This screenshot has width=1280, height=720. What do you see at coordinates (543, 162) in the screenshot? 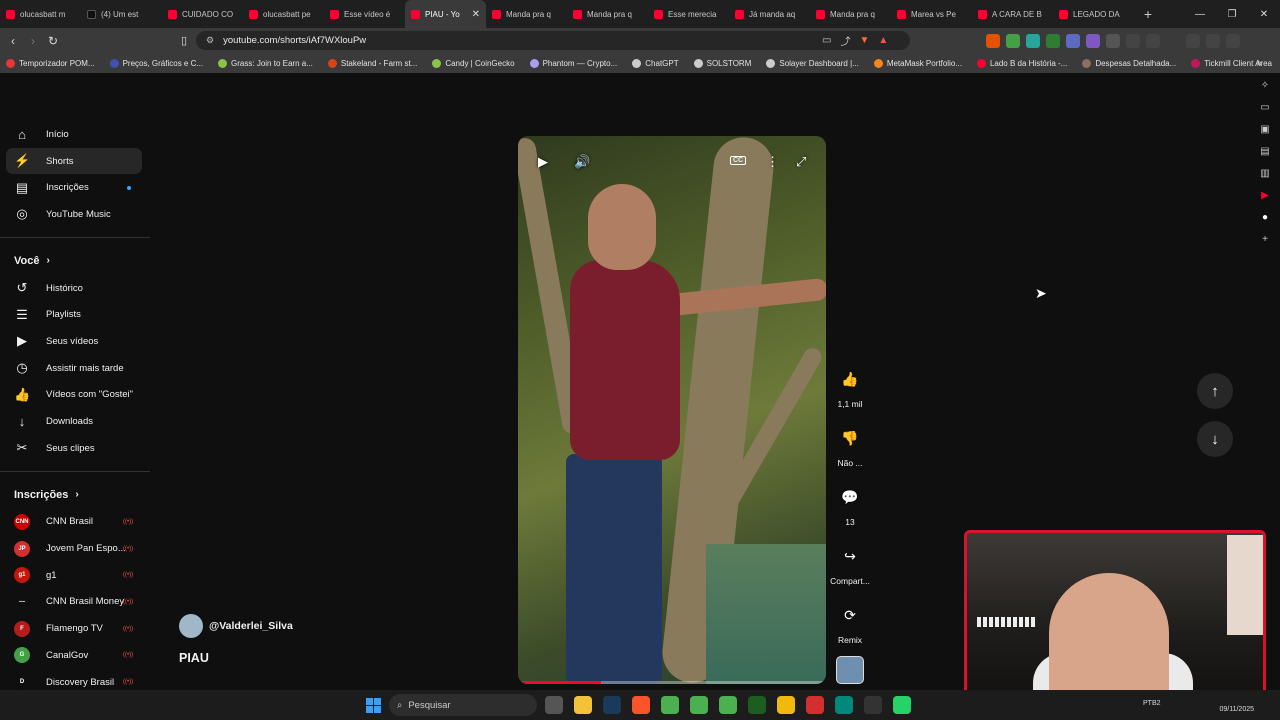
I see `play-icon: ▶` at bounding box center [543, 162].